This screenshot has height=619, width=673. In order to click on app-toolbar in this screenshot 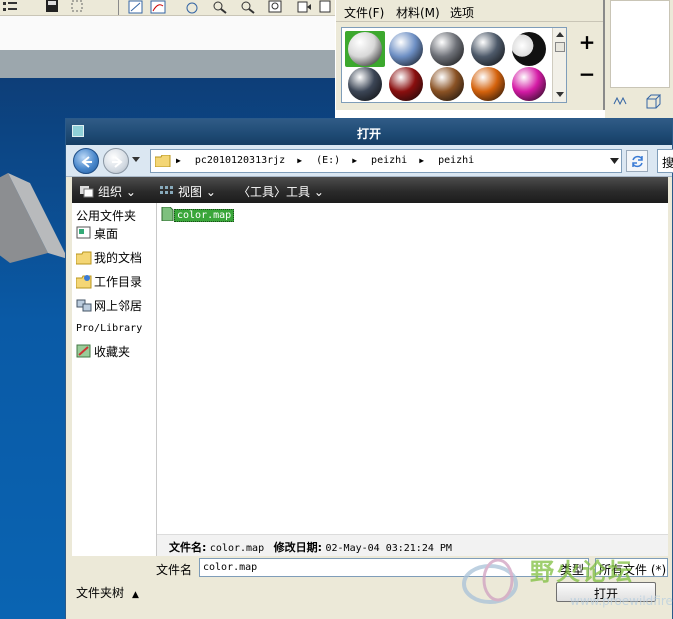, I will do `click(167, 8)`.